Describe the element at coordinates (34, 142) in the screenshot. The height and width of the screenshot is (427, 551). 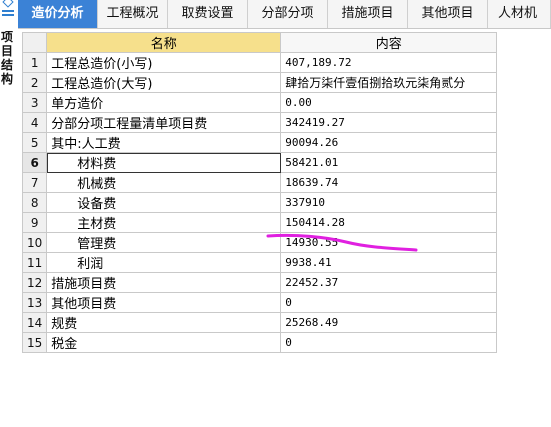
I see `row-number: 5` at that location.